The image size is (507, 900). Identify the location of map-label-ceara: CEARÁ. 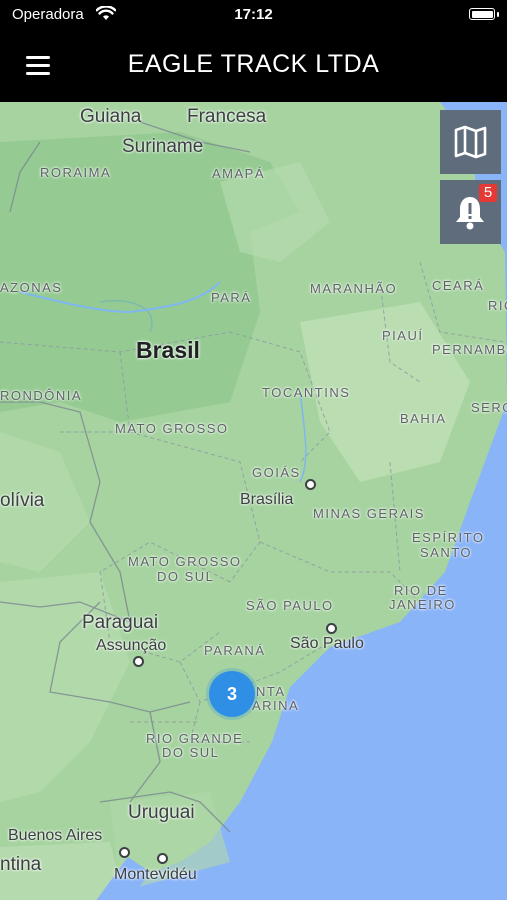
(458, 285).